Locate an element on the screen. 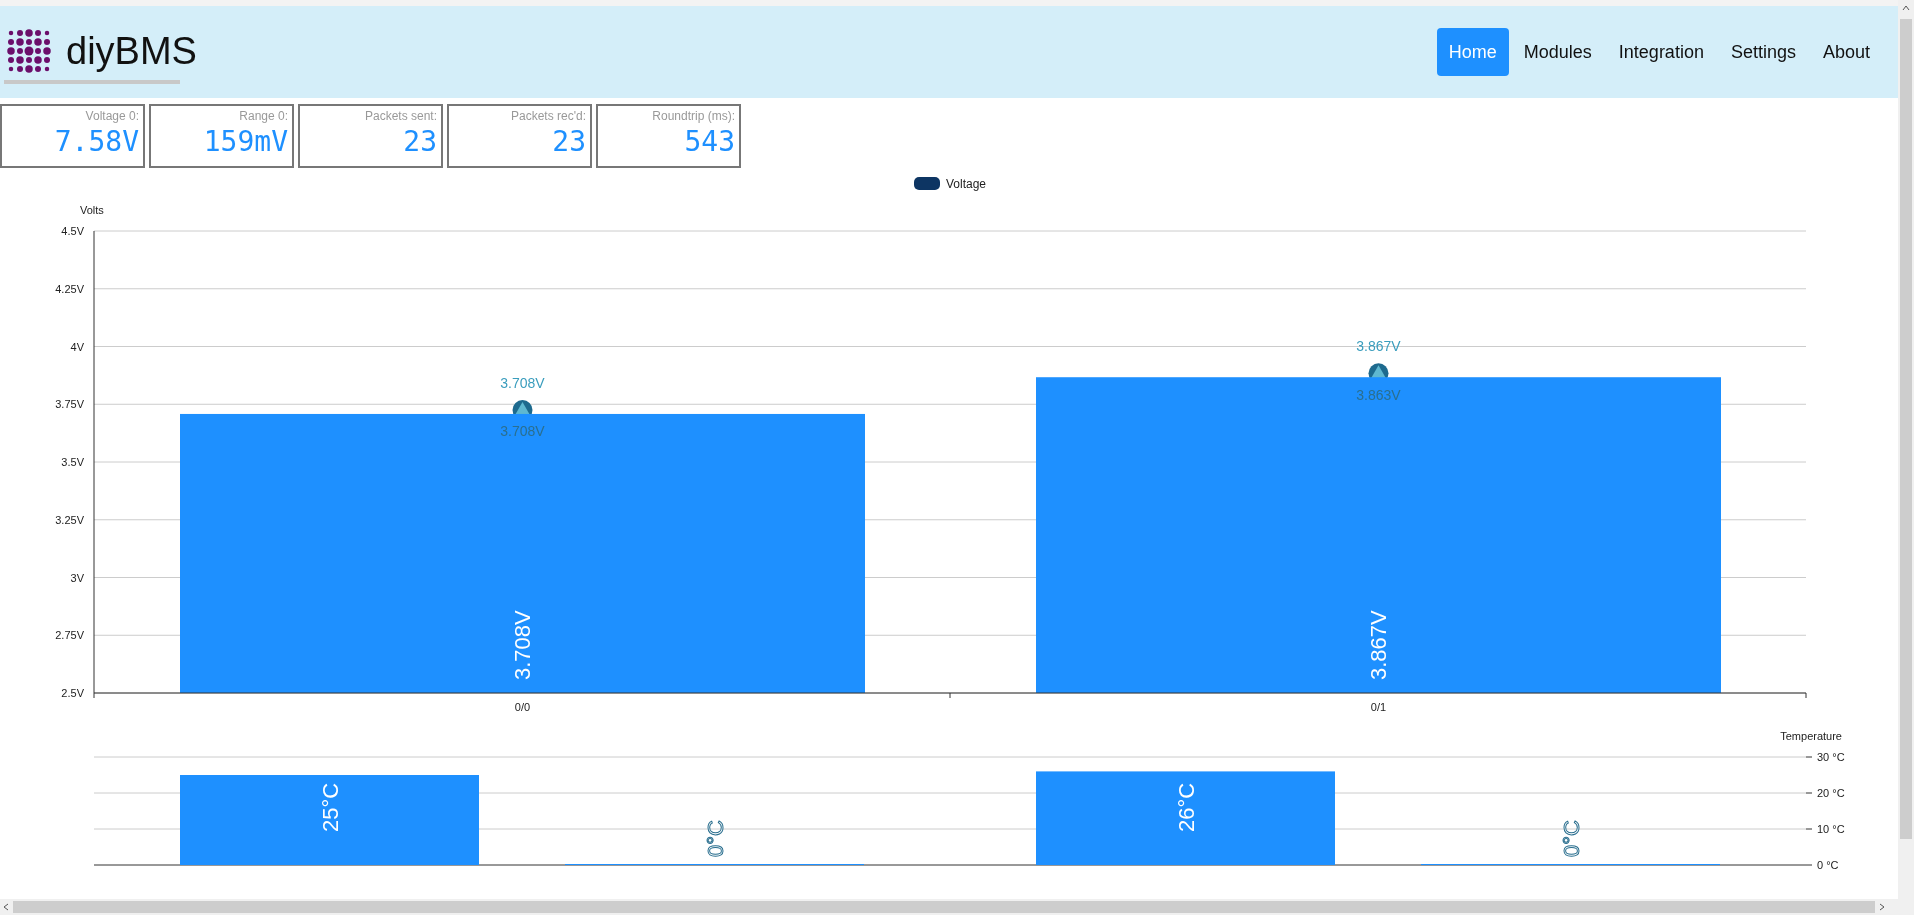 The height and width of the screenshot is (915, 1914). stat-label: Range 0: is located at coordinates (263, 116).